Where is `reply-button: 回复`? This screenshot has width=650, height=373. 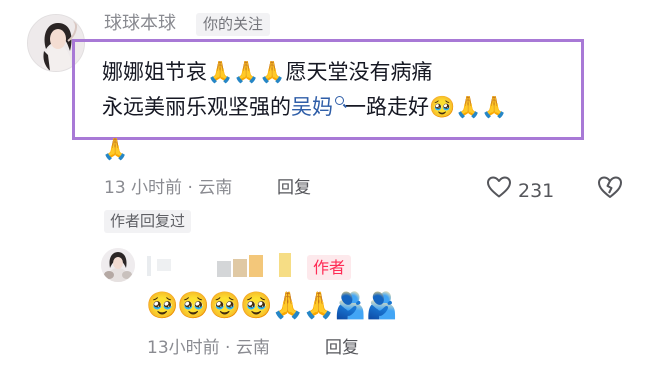 reply-button: 回复 is located at coordinates (294, 188).